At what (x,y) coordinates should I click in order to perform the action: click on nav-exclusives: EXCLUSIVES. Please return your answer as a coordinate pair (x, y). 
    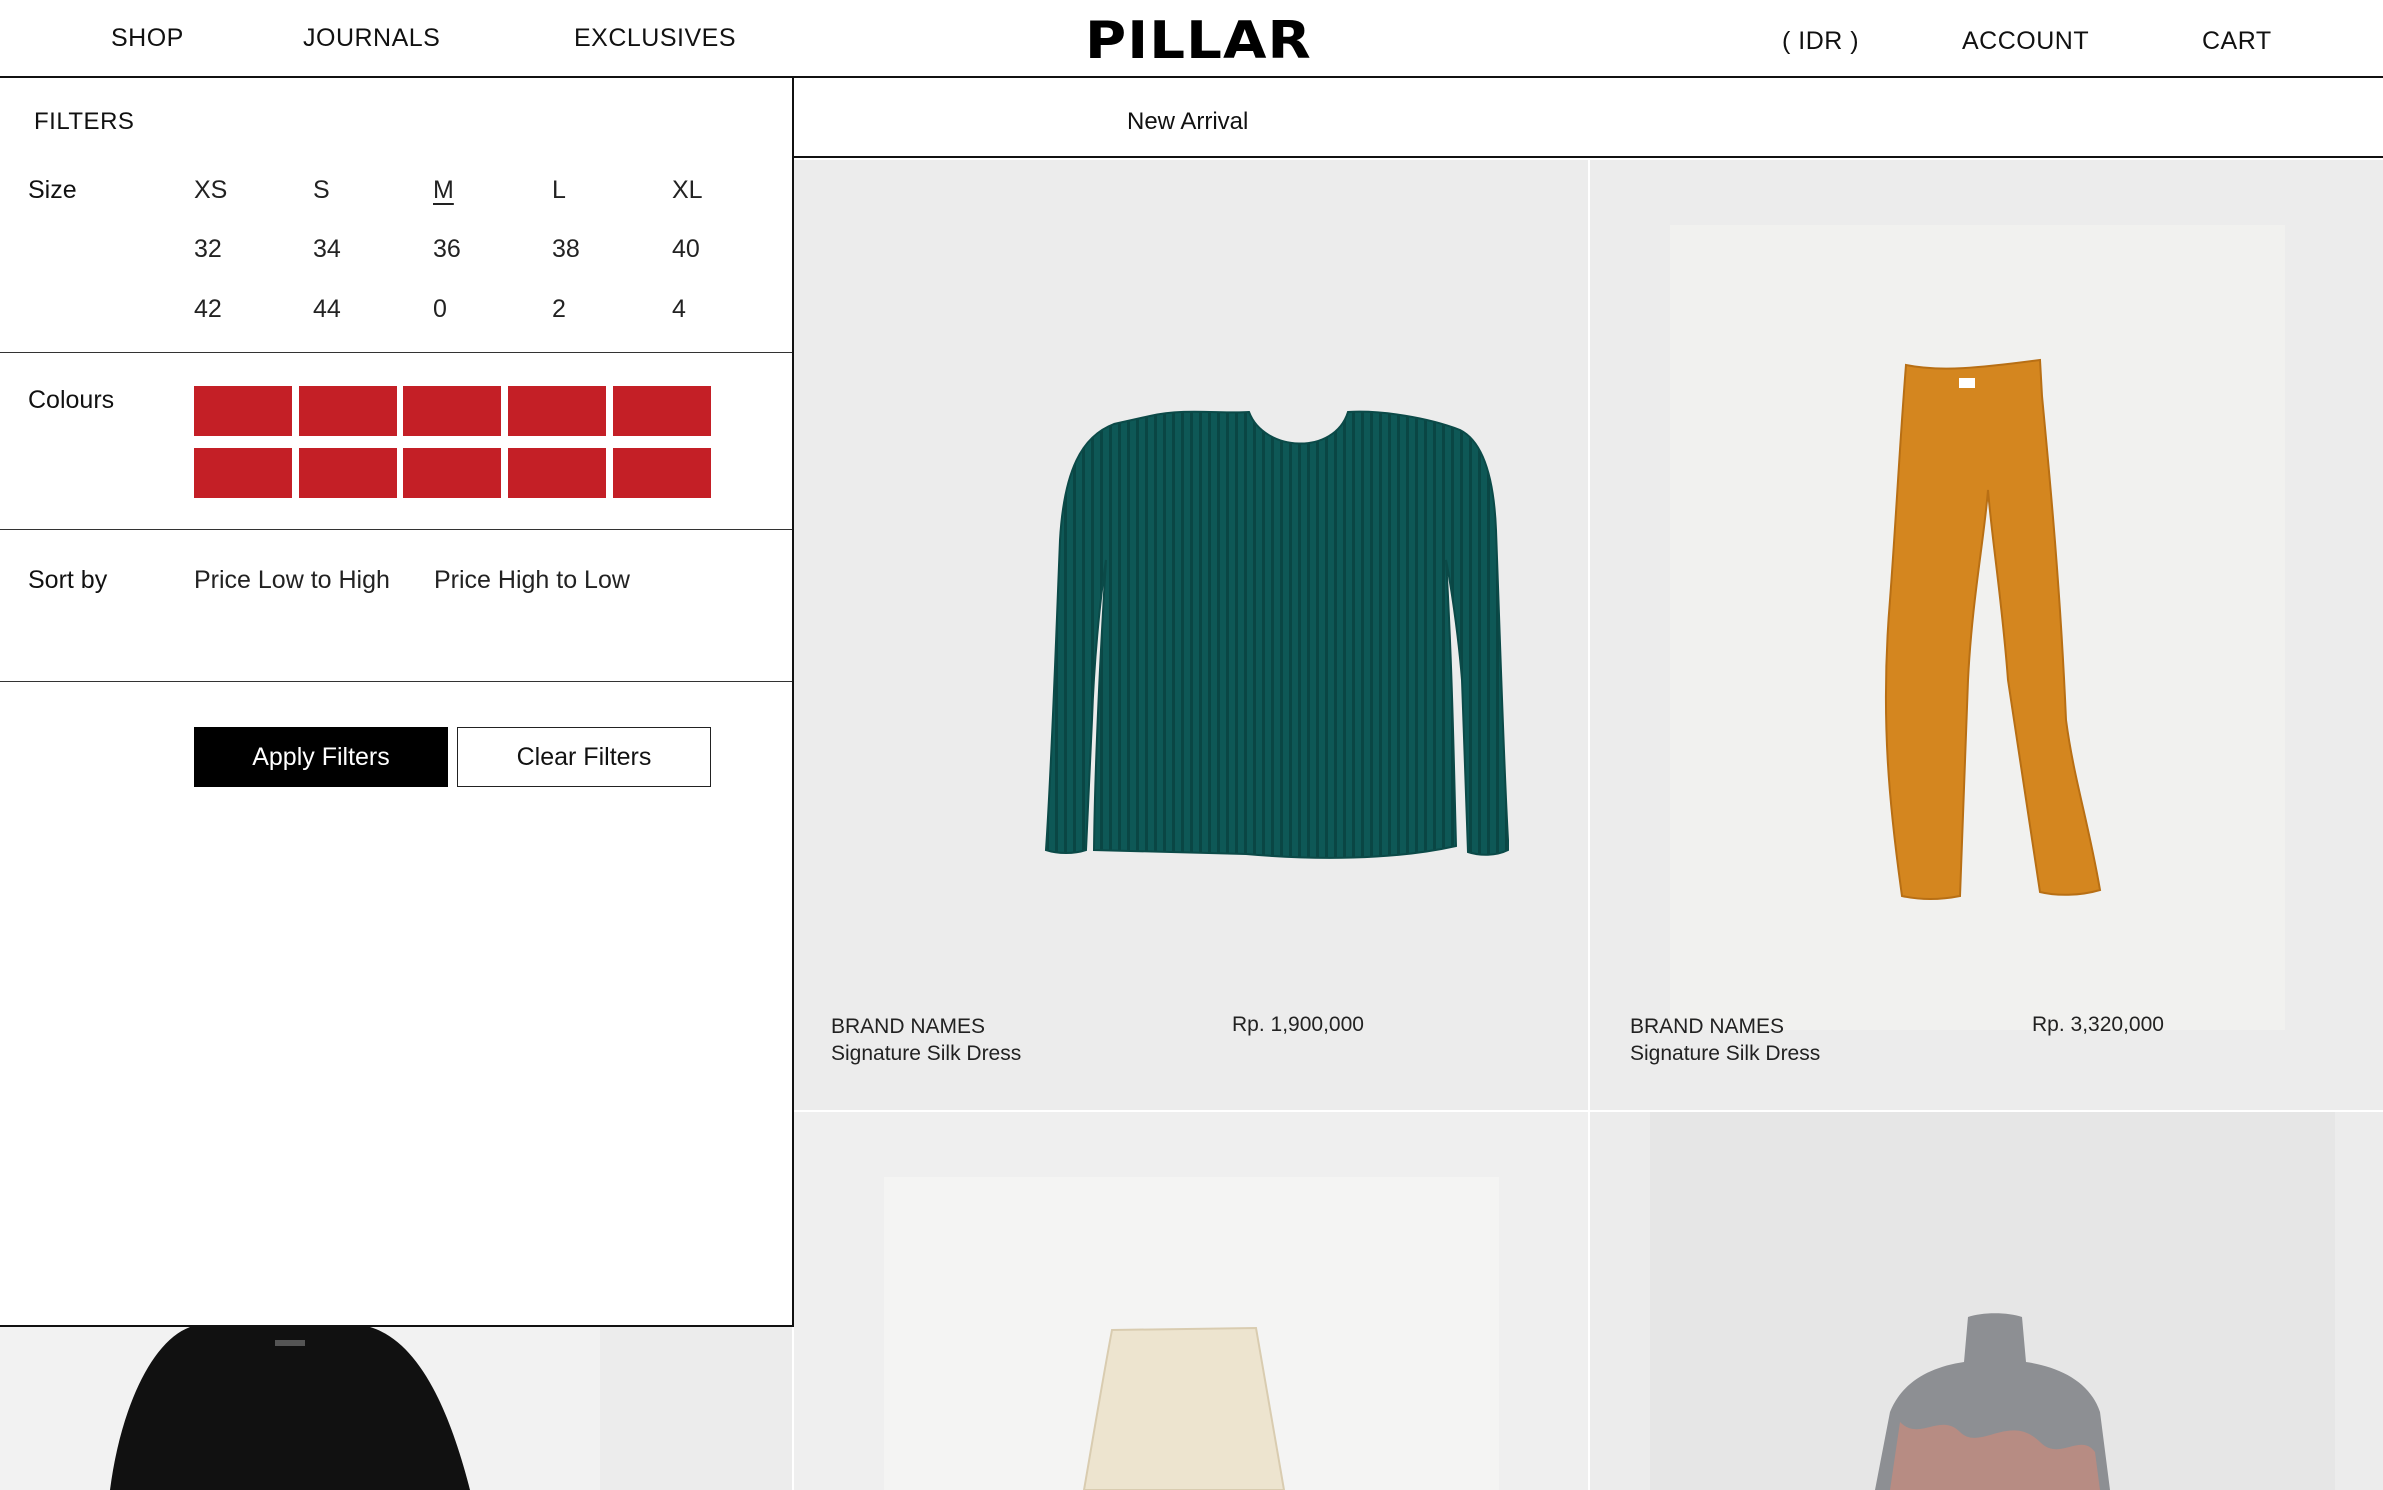
    Looking at the image, I should click on (655, 38).